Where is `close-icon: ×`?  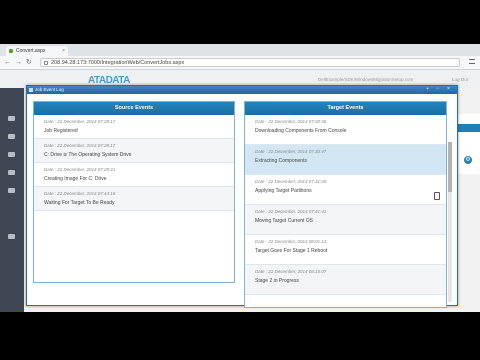 close-icon: × is located at coordinates (448, 89).